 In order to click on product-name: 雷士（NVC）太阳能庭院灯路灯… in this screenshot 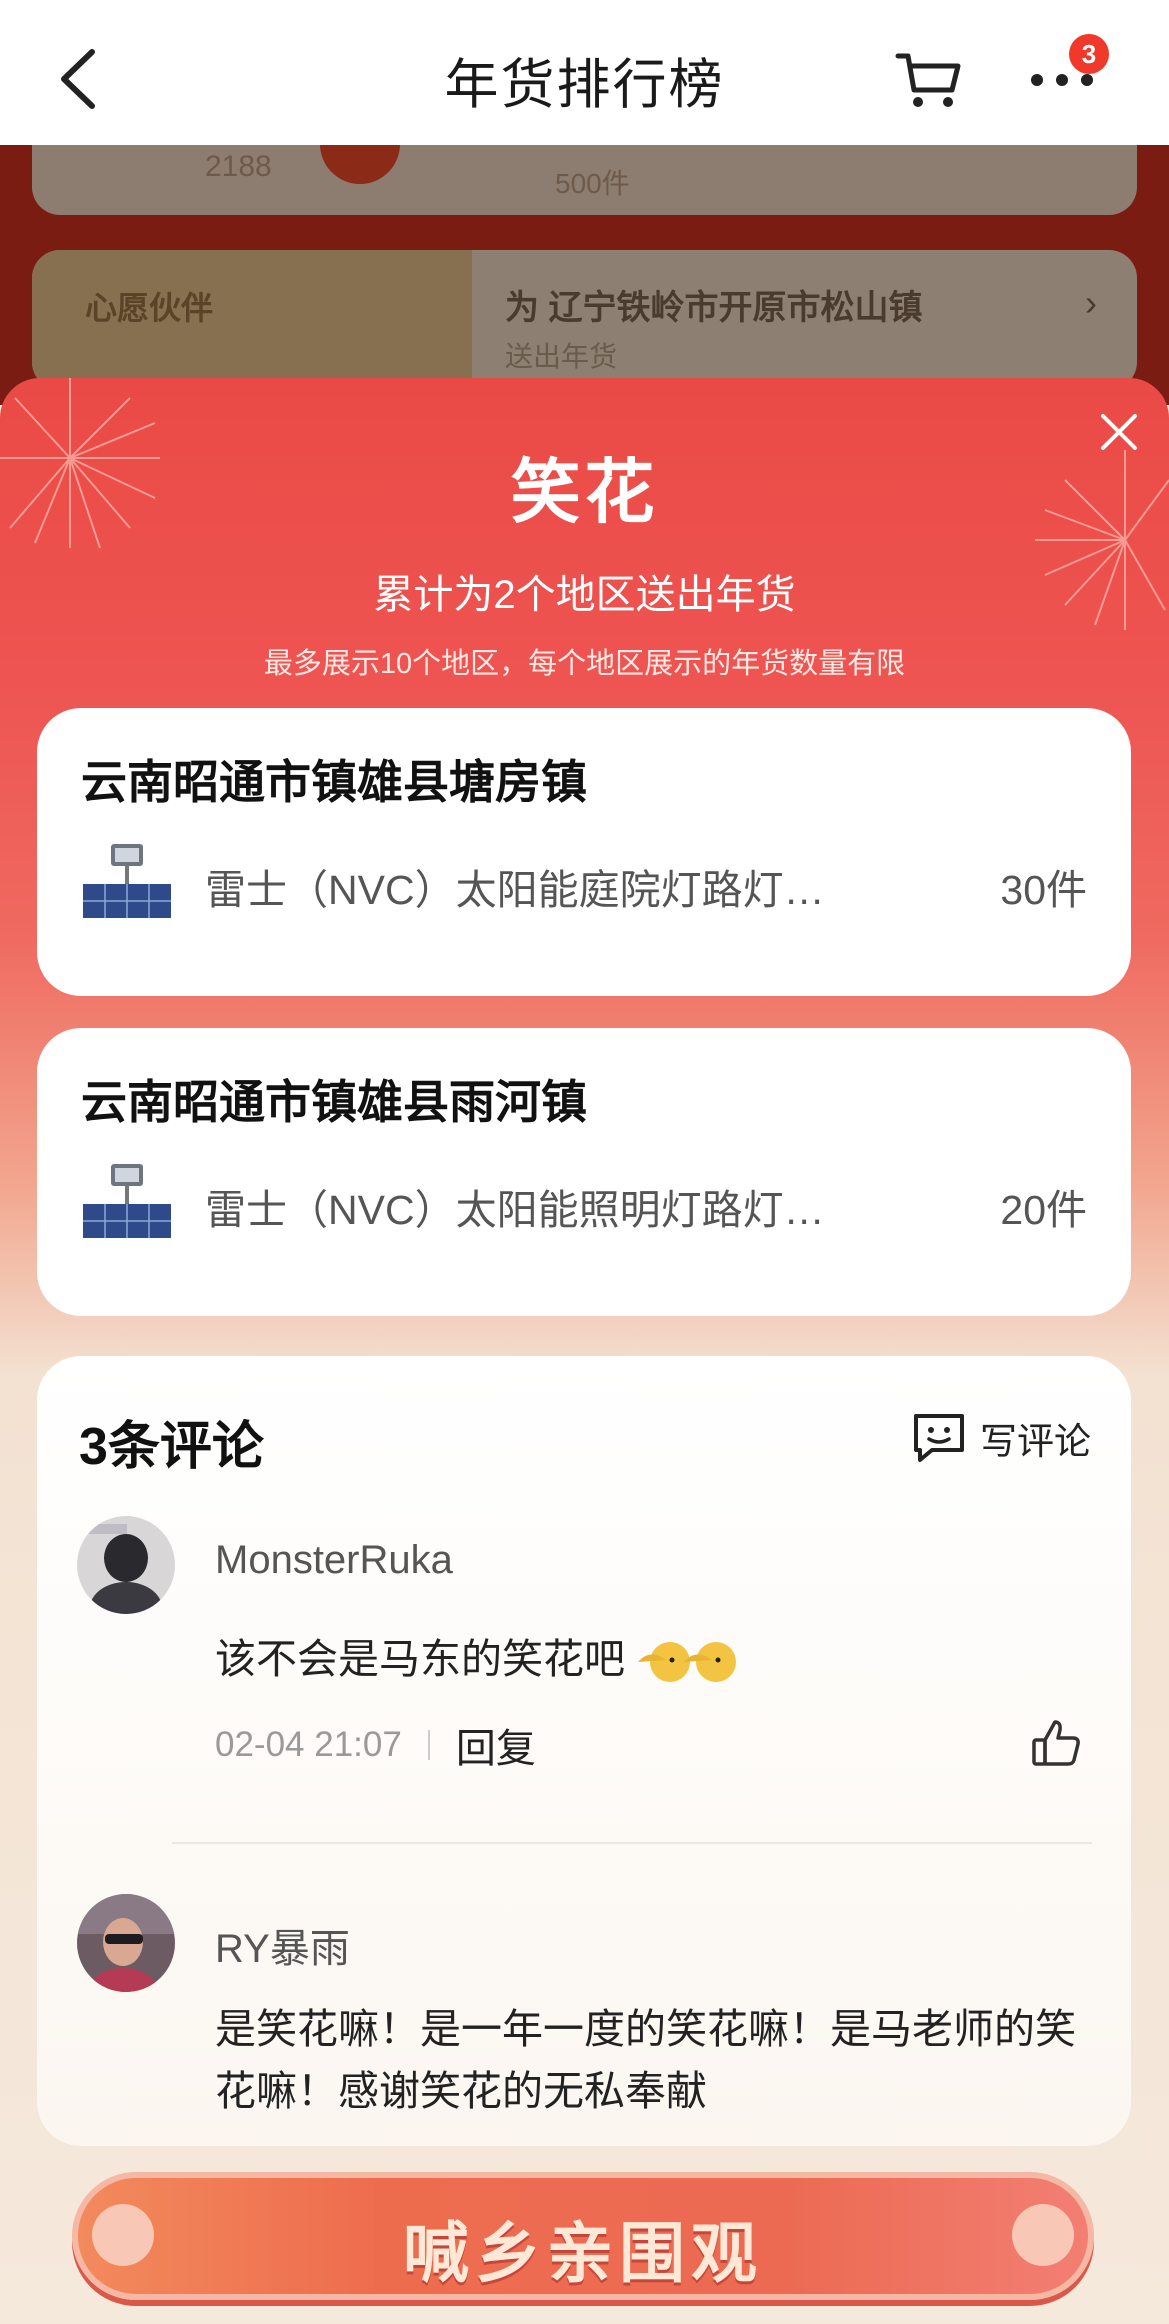, I will do `click(515, 890)`.